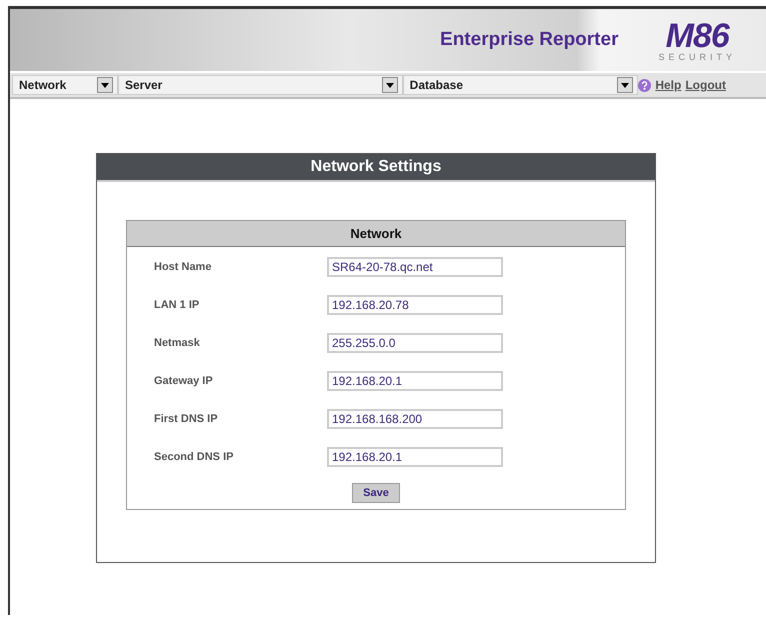  I want to click on logo-mark: M86, so click(697, 35).